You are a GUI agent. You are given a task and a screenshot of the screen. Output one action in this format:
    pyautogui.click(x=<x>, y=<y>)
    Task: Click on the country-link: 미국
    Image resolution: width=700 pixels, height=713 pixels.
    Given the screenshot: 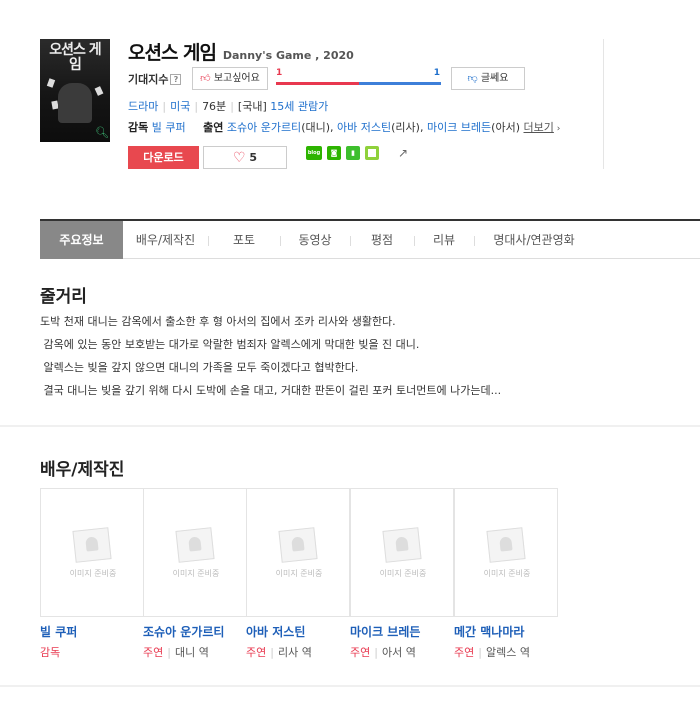 What is the action you would take?
    pyautogui.click(x=180, y=106)
    